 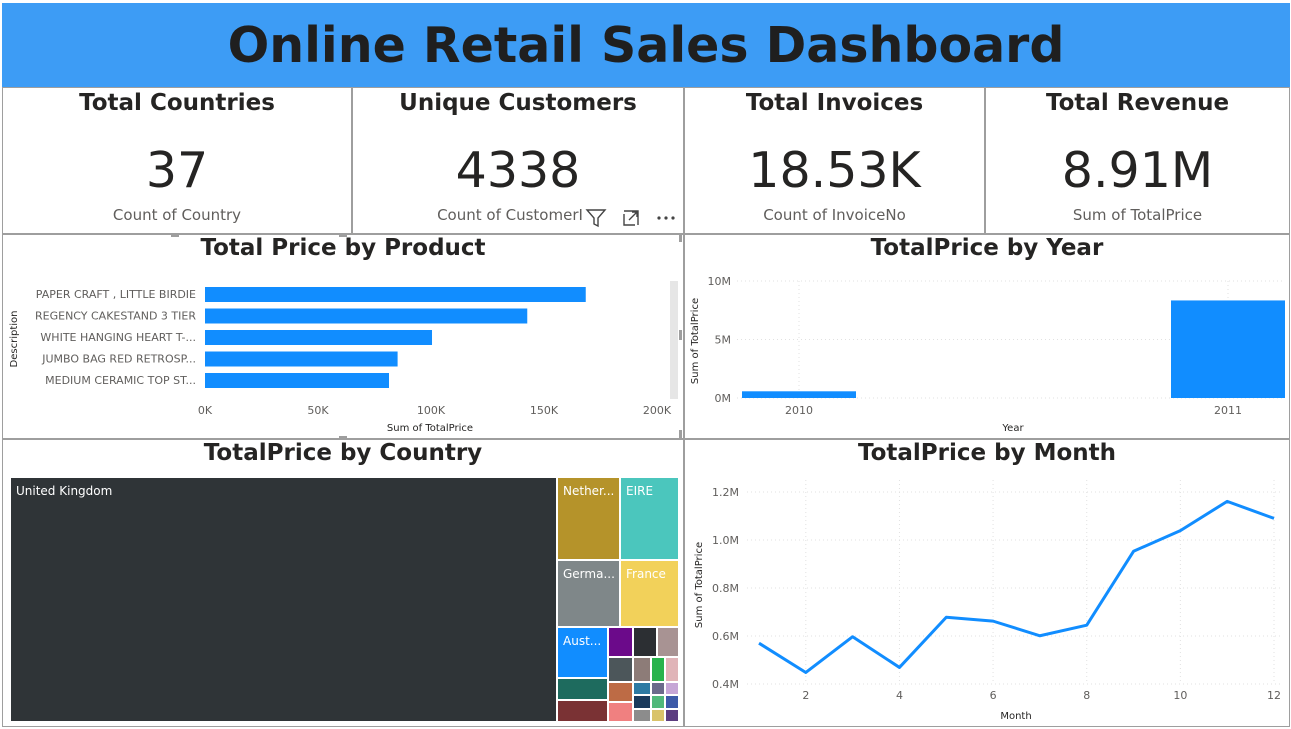 I want to click on card-label: Count of InvoiceNo, so click(x=834, y=215).